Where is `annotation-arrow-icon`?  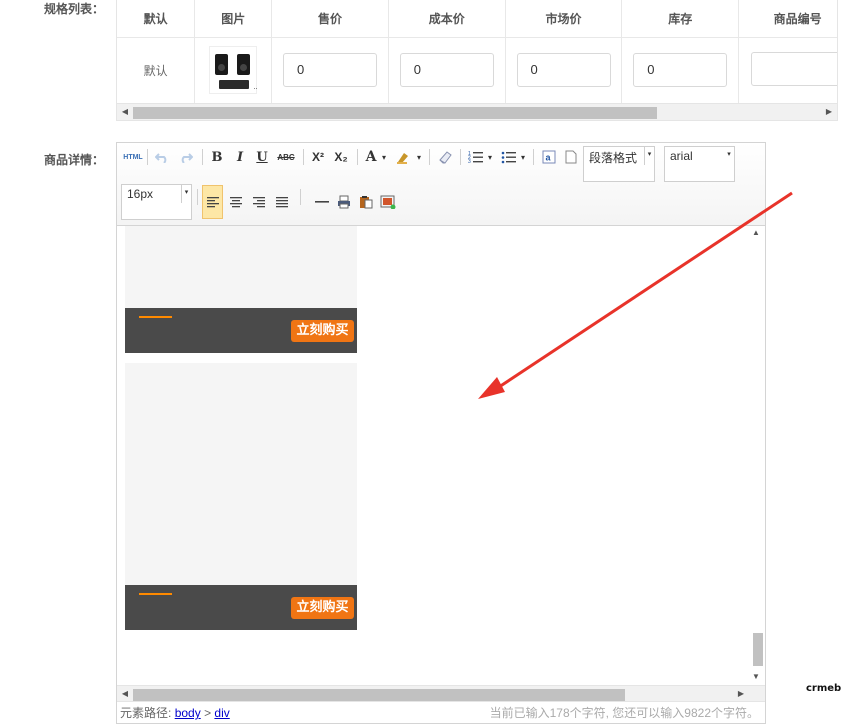 annotation-arrow-icon is located at coordinates (635, 295).